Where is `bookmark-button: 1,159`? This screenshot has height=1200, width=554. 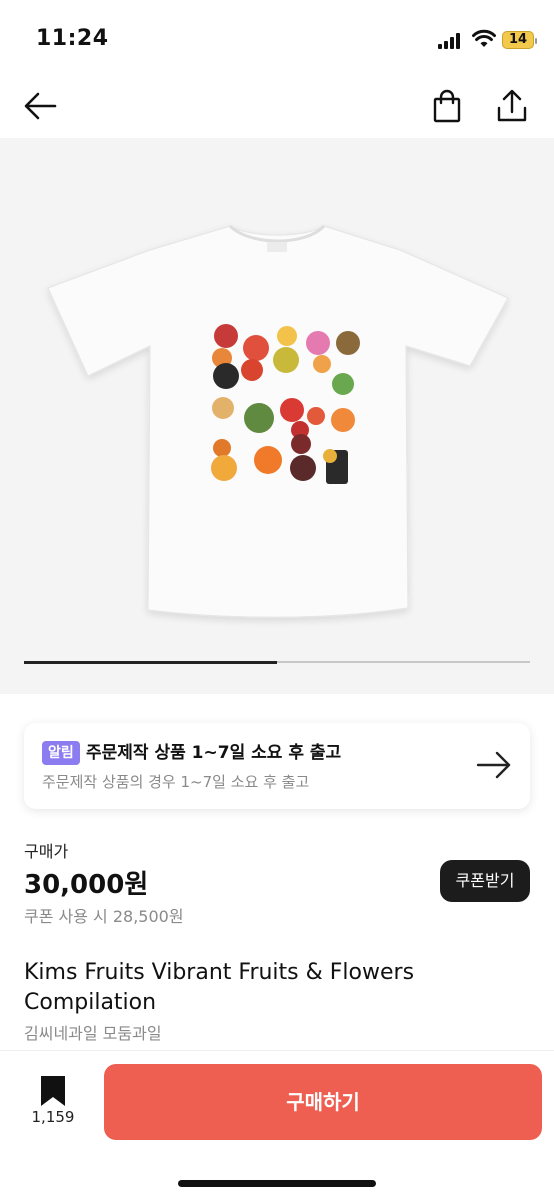
bookmark-button: 1,159 is located at coordinates (53, 1104).